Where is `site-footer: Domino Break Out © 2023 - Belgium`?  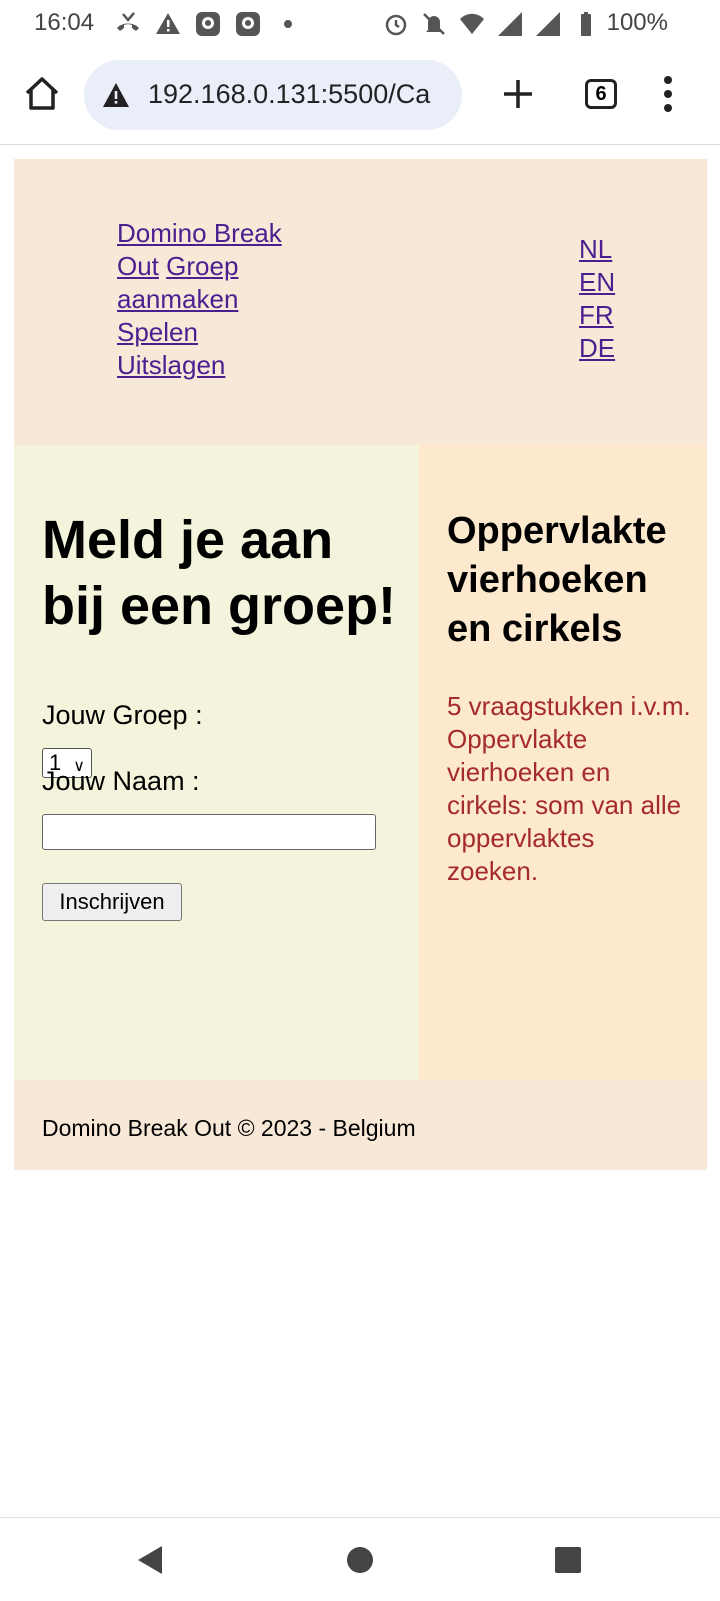
site-footer: Domino Break Out © 2023 - Belgium is located at coordinates (360, 1125).